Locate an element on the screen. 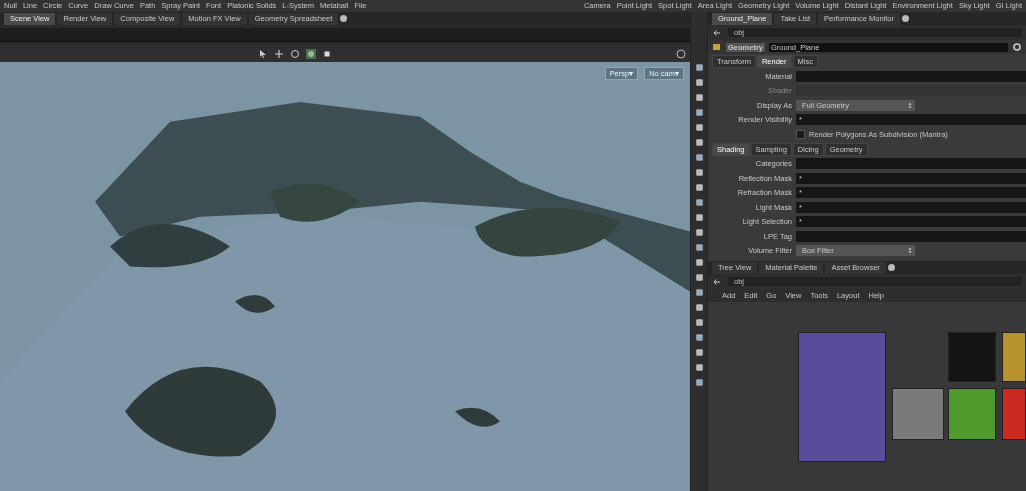 The width and height of the screenshot is (1026, 491). rotate-tool-icon is located at coordinates (295, 53).